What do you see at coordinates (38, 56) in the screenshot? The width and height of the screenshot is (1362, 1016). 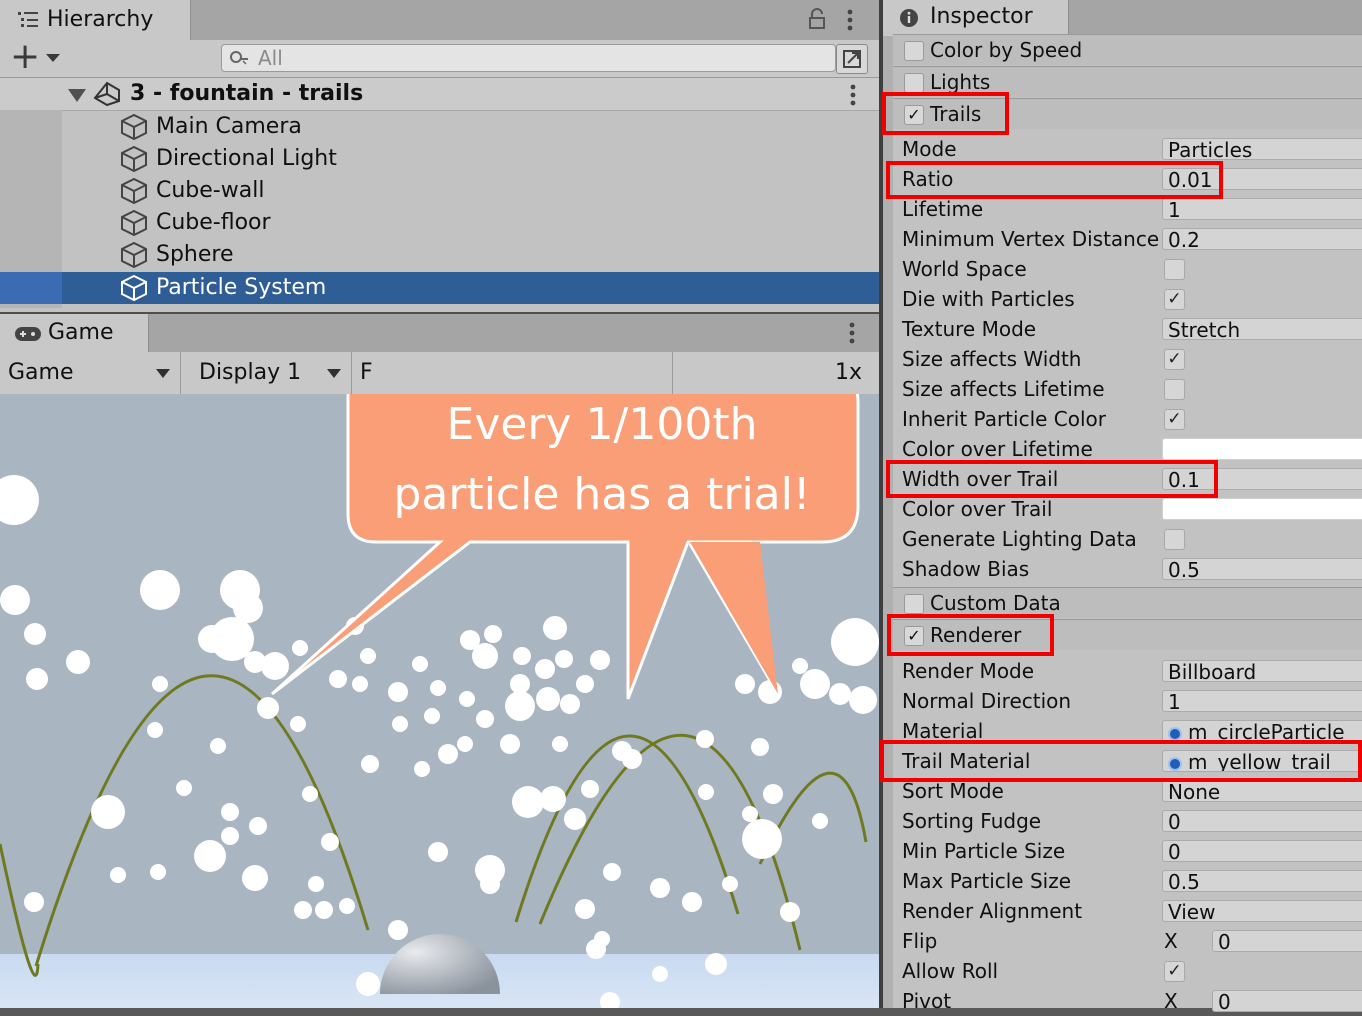 I see `add-object-button: +` at bounding box center [38, 56].